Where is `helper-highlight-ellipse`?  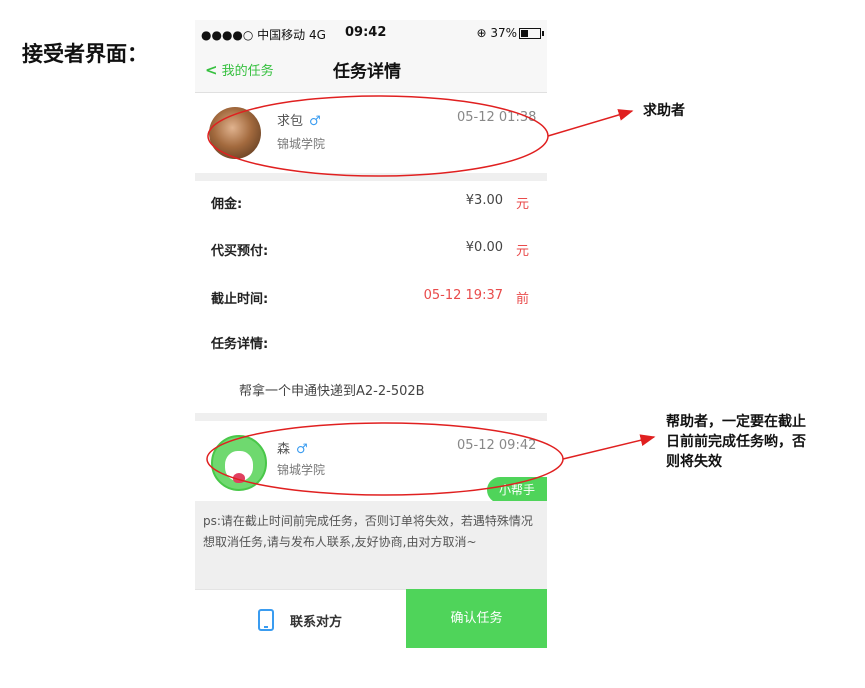
helper-highlight-ellipse is located at coordinates (385, 459).